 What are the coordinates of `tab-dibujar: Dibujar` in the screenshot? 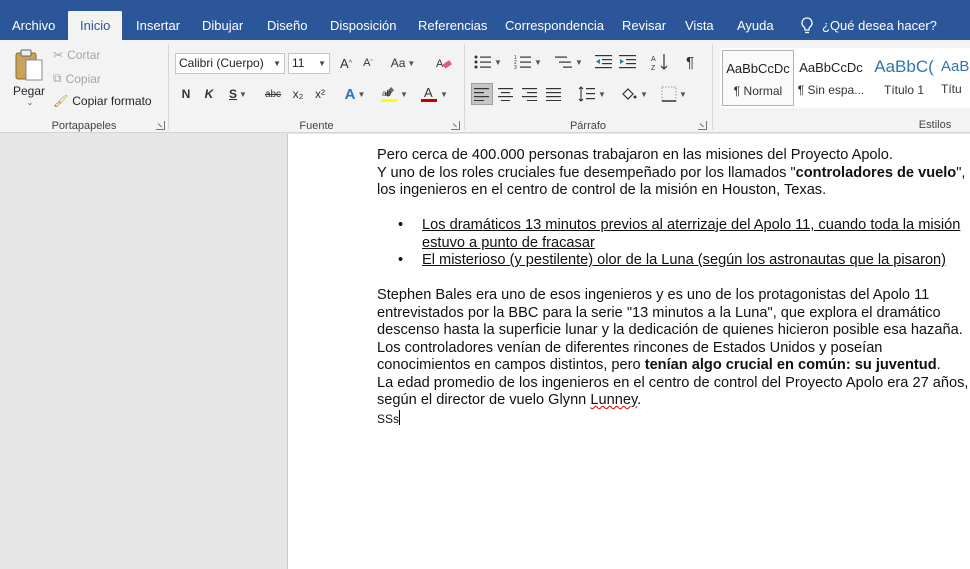 It's located at (222, 25).